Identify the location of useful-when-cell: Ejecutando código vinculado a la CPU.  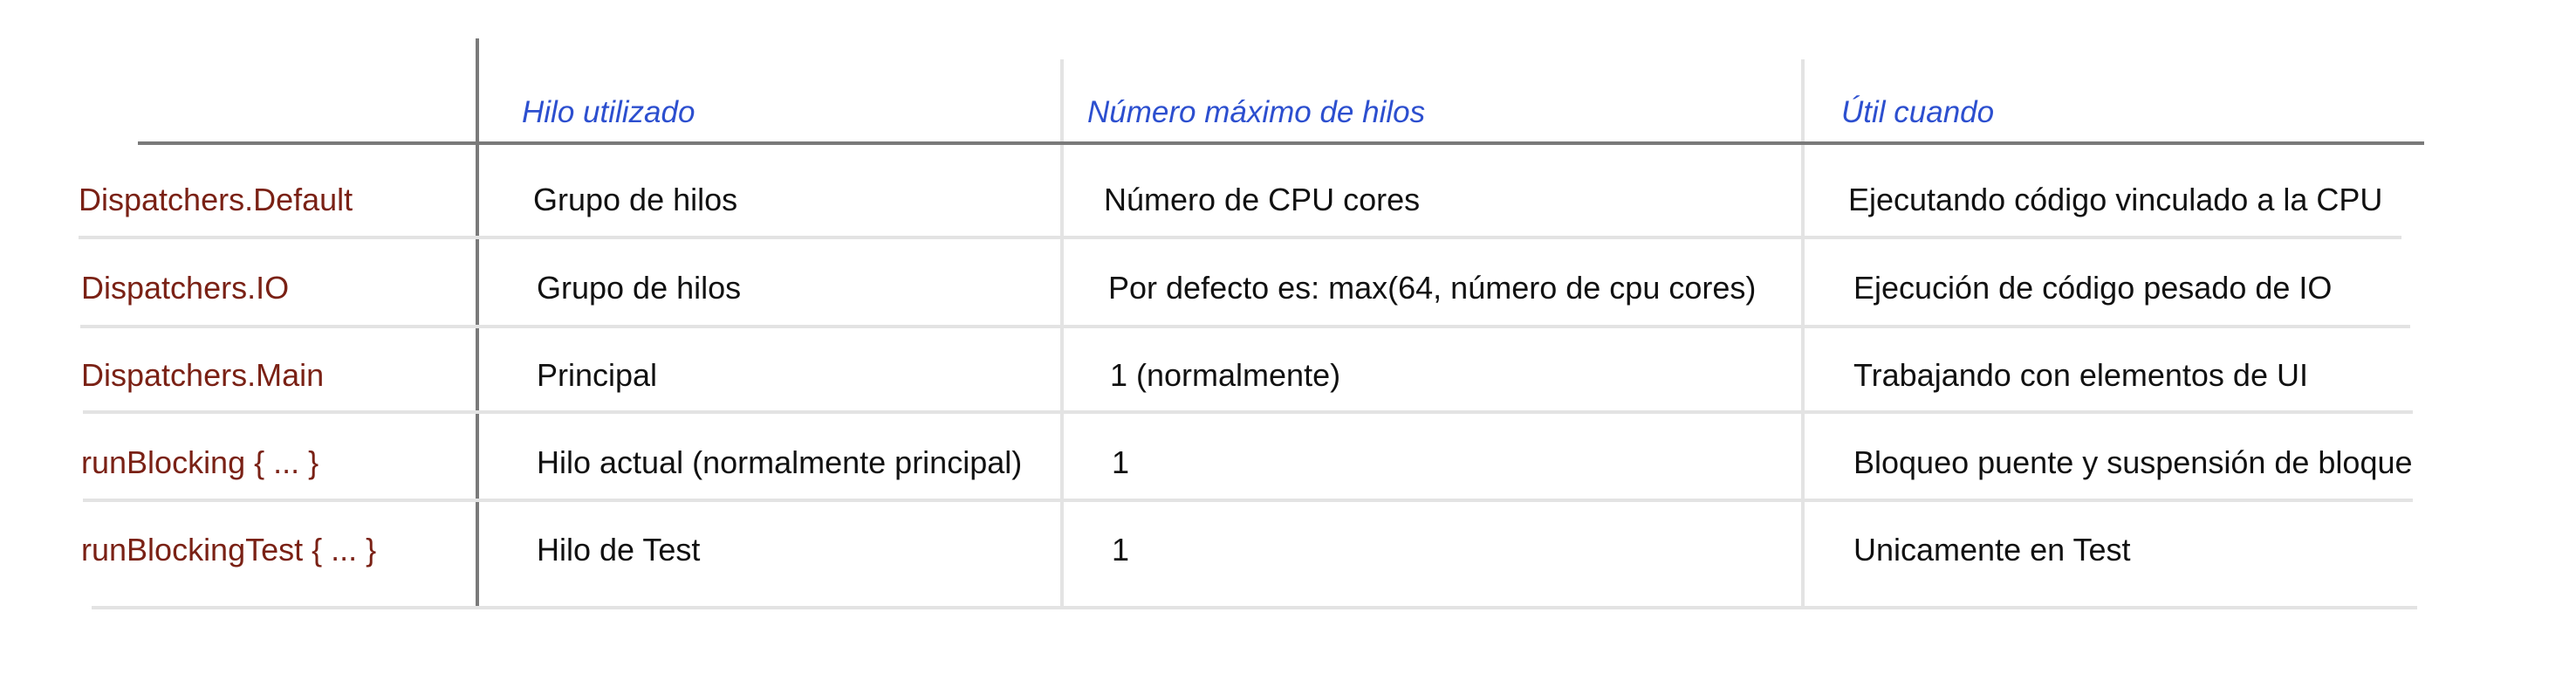
(2115, 199).